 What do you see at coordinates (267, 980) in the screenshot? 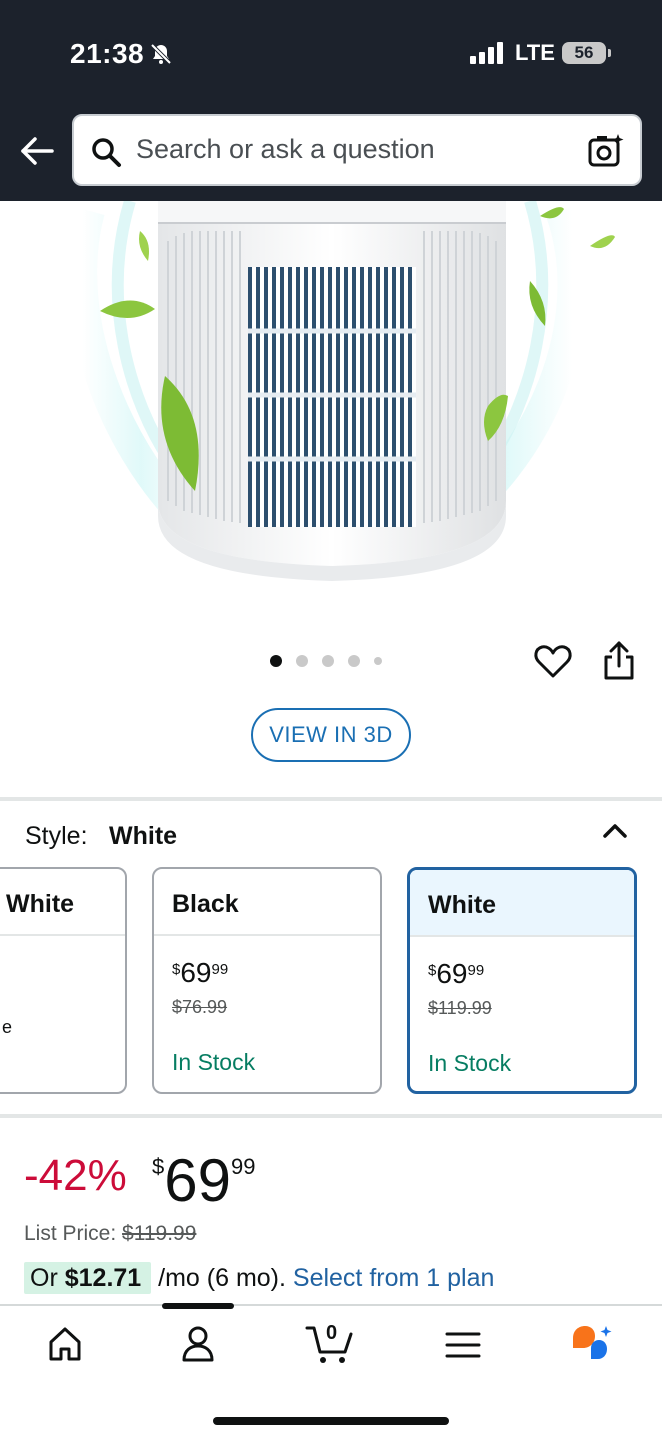
I see `style-option-card: Black $6999 $76.99 In Stock` at bounding box center [267, 980].